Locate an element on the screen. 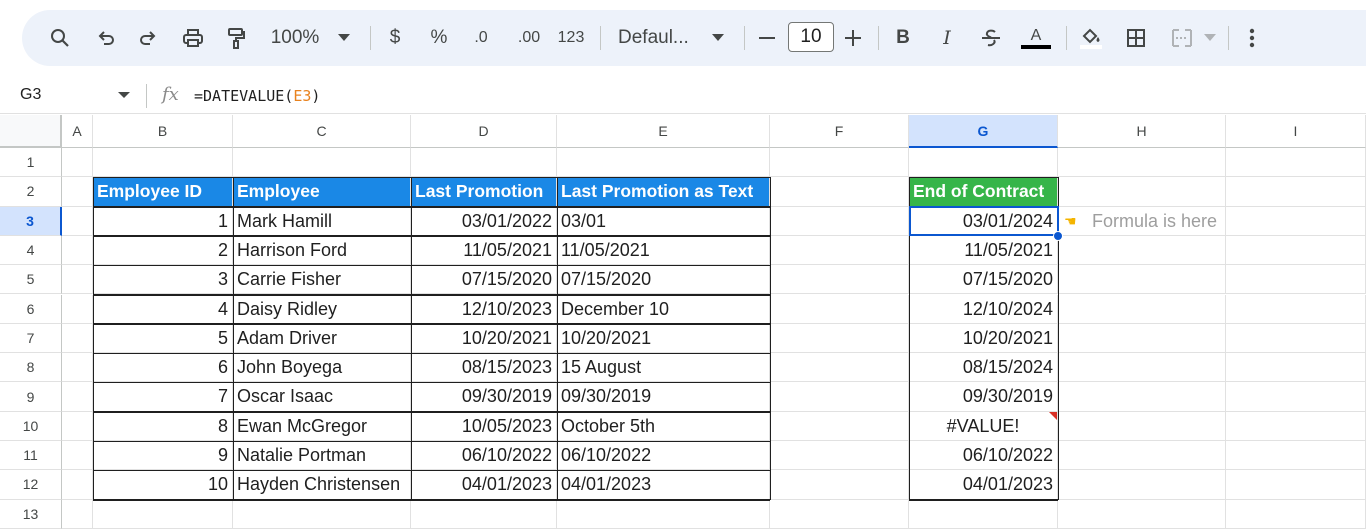 The width and height of the screenshot is (1366, 529). table-cell: Carrie Fisher is located at coordinates (322, 280).